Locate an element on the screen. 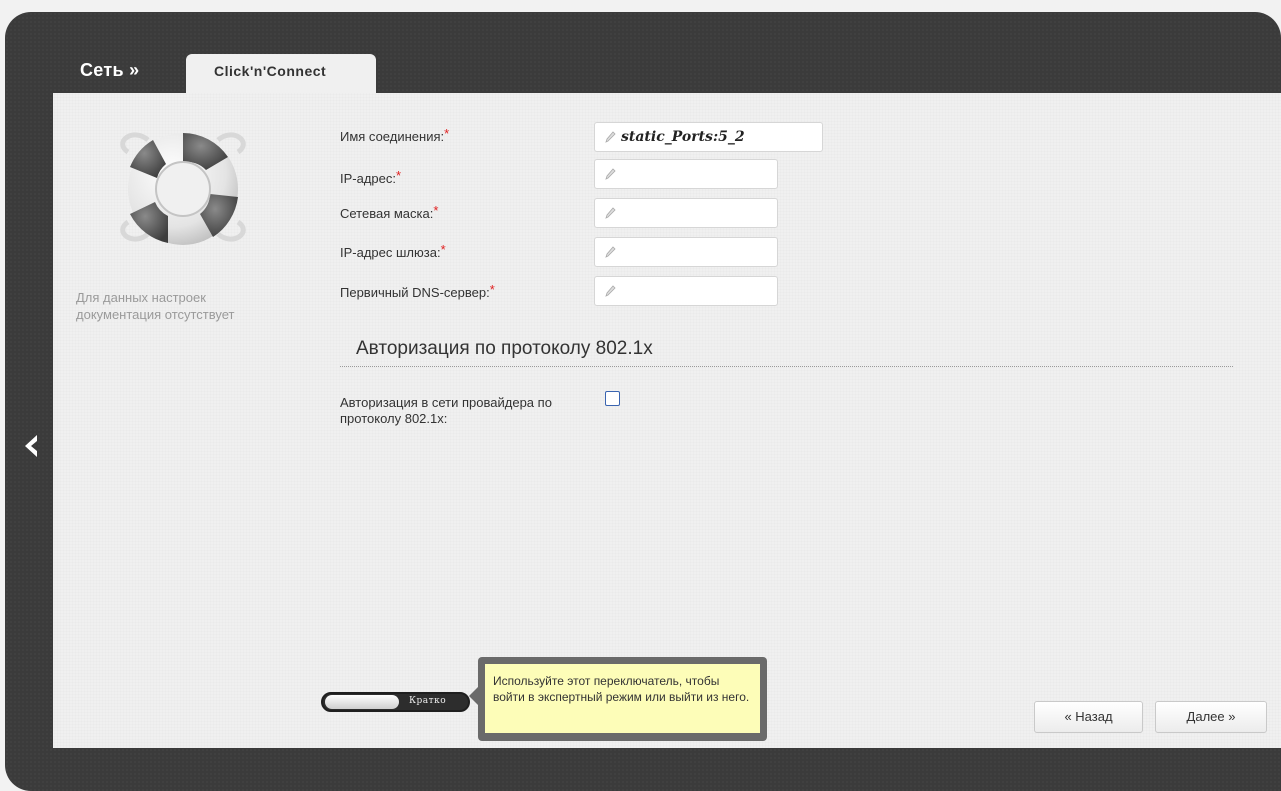 The width and height of the screenshot is (1281, 791). lifebuoy-icon is located at coordinates (183, 188).